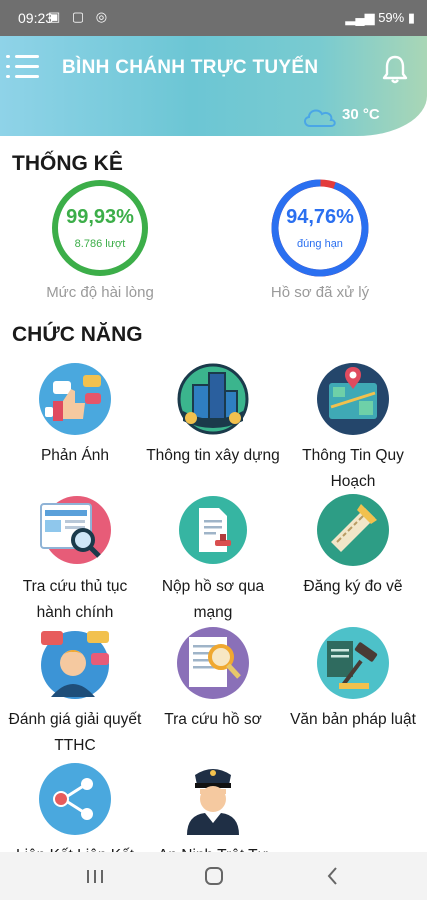 The image size is (427, 900). Describe the element at coordinates (320, 292) in the screenshot. I see `processed-caption: Hồ sơ đã xử lý` at that location.